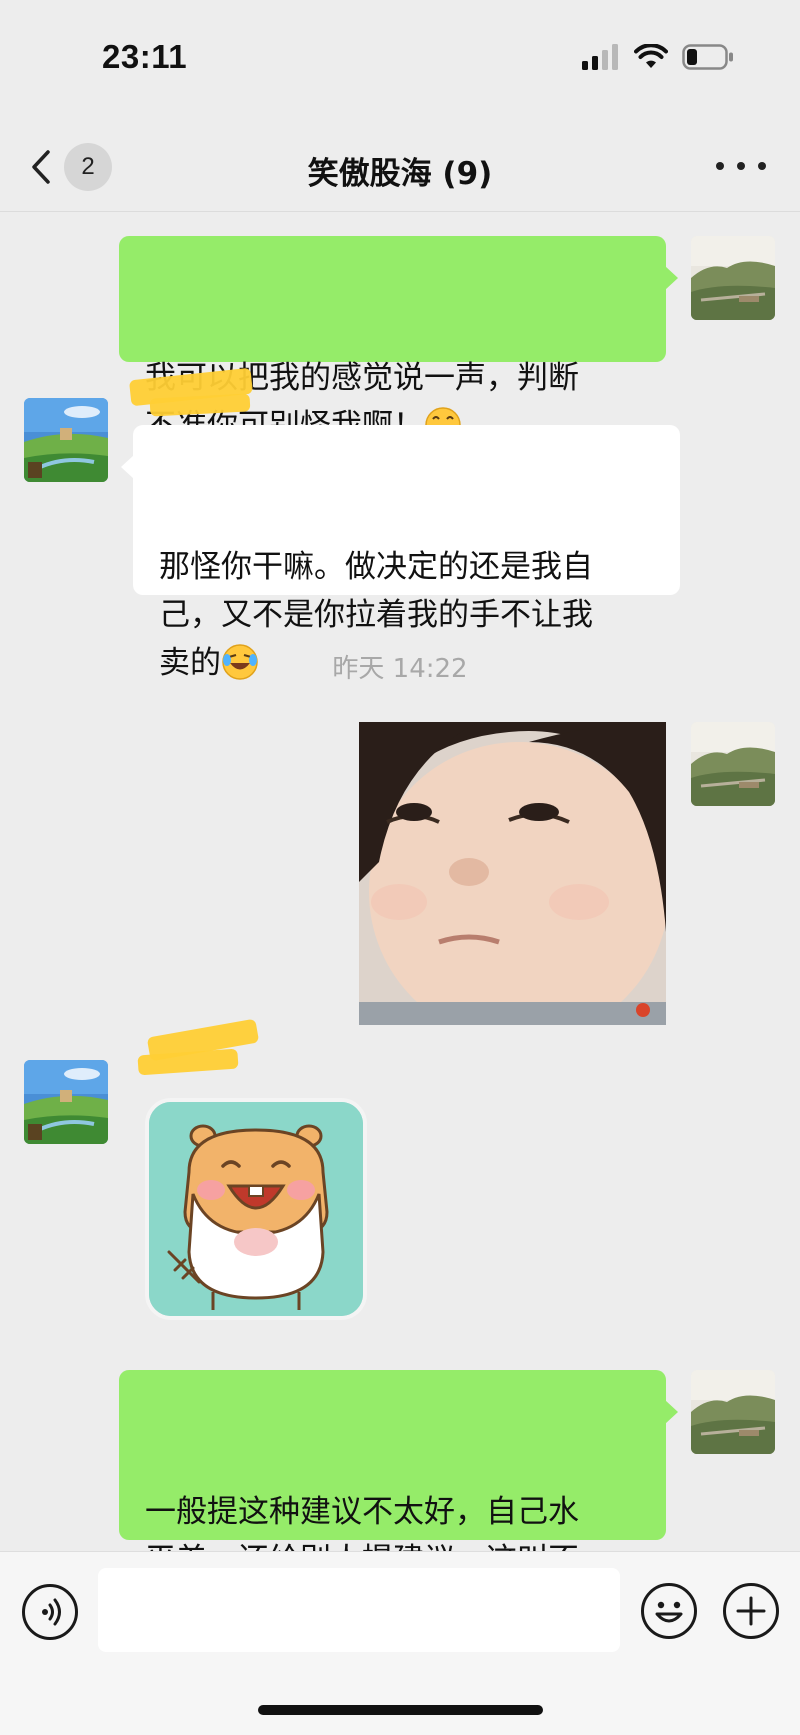 This screenshot has width=800, height=1735. I want to click on sticker-message, so click(256, 1209).